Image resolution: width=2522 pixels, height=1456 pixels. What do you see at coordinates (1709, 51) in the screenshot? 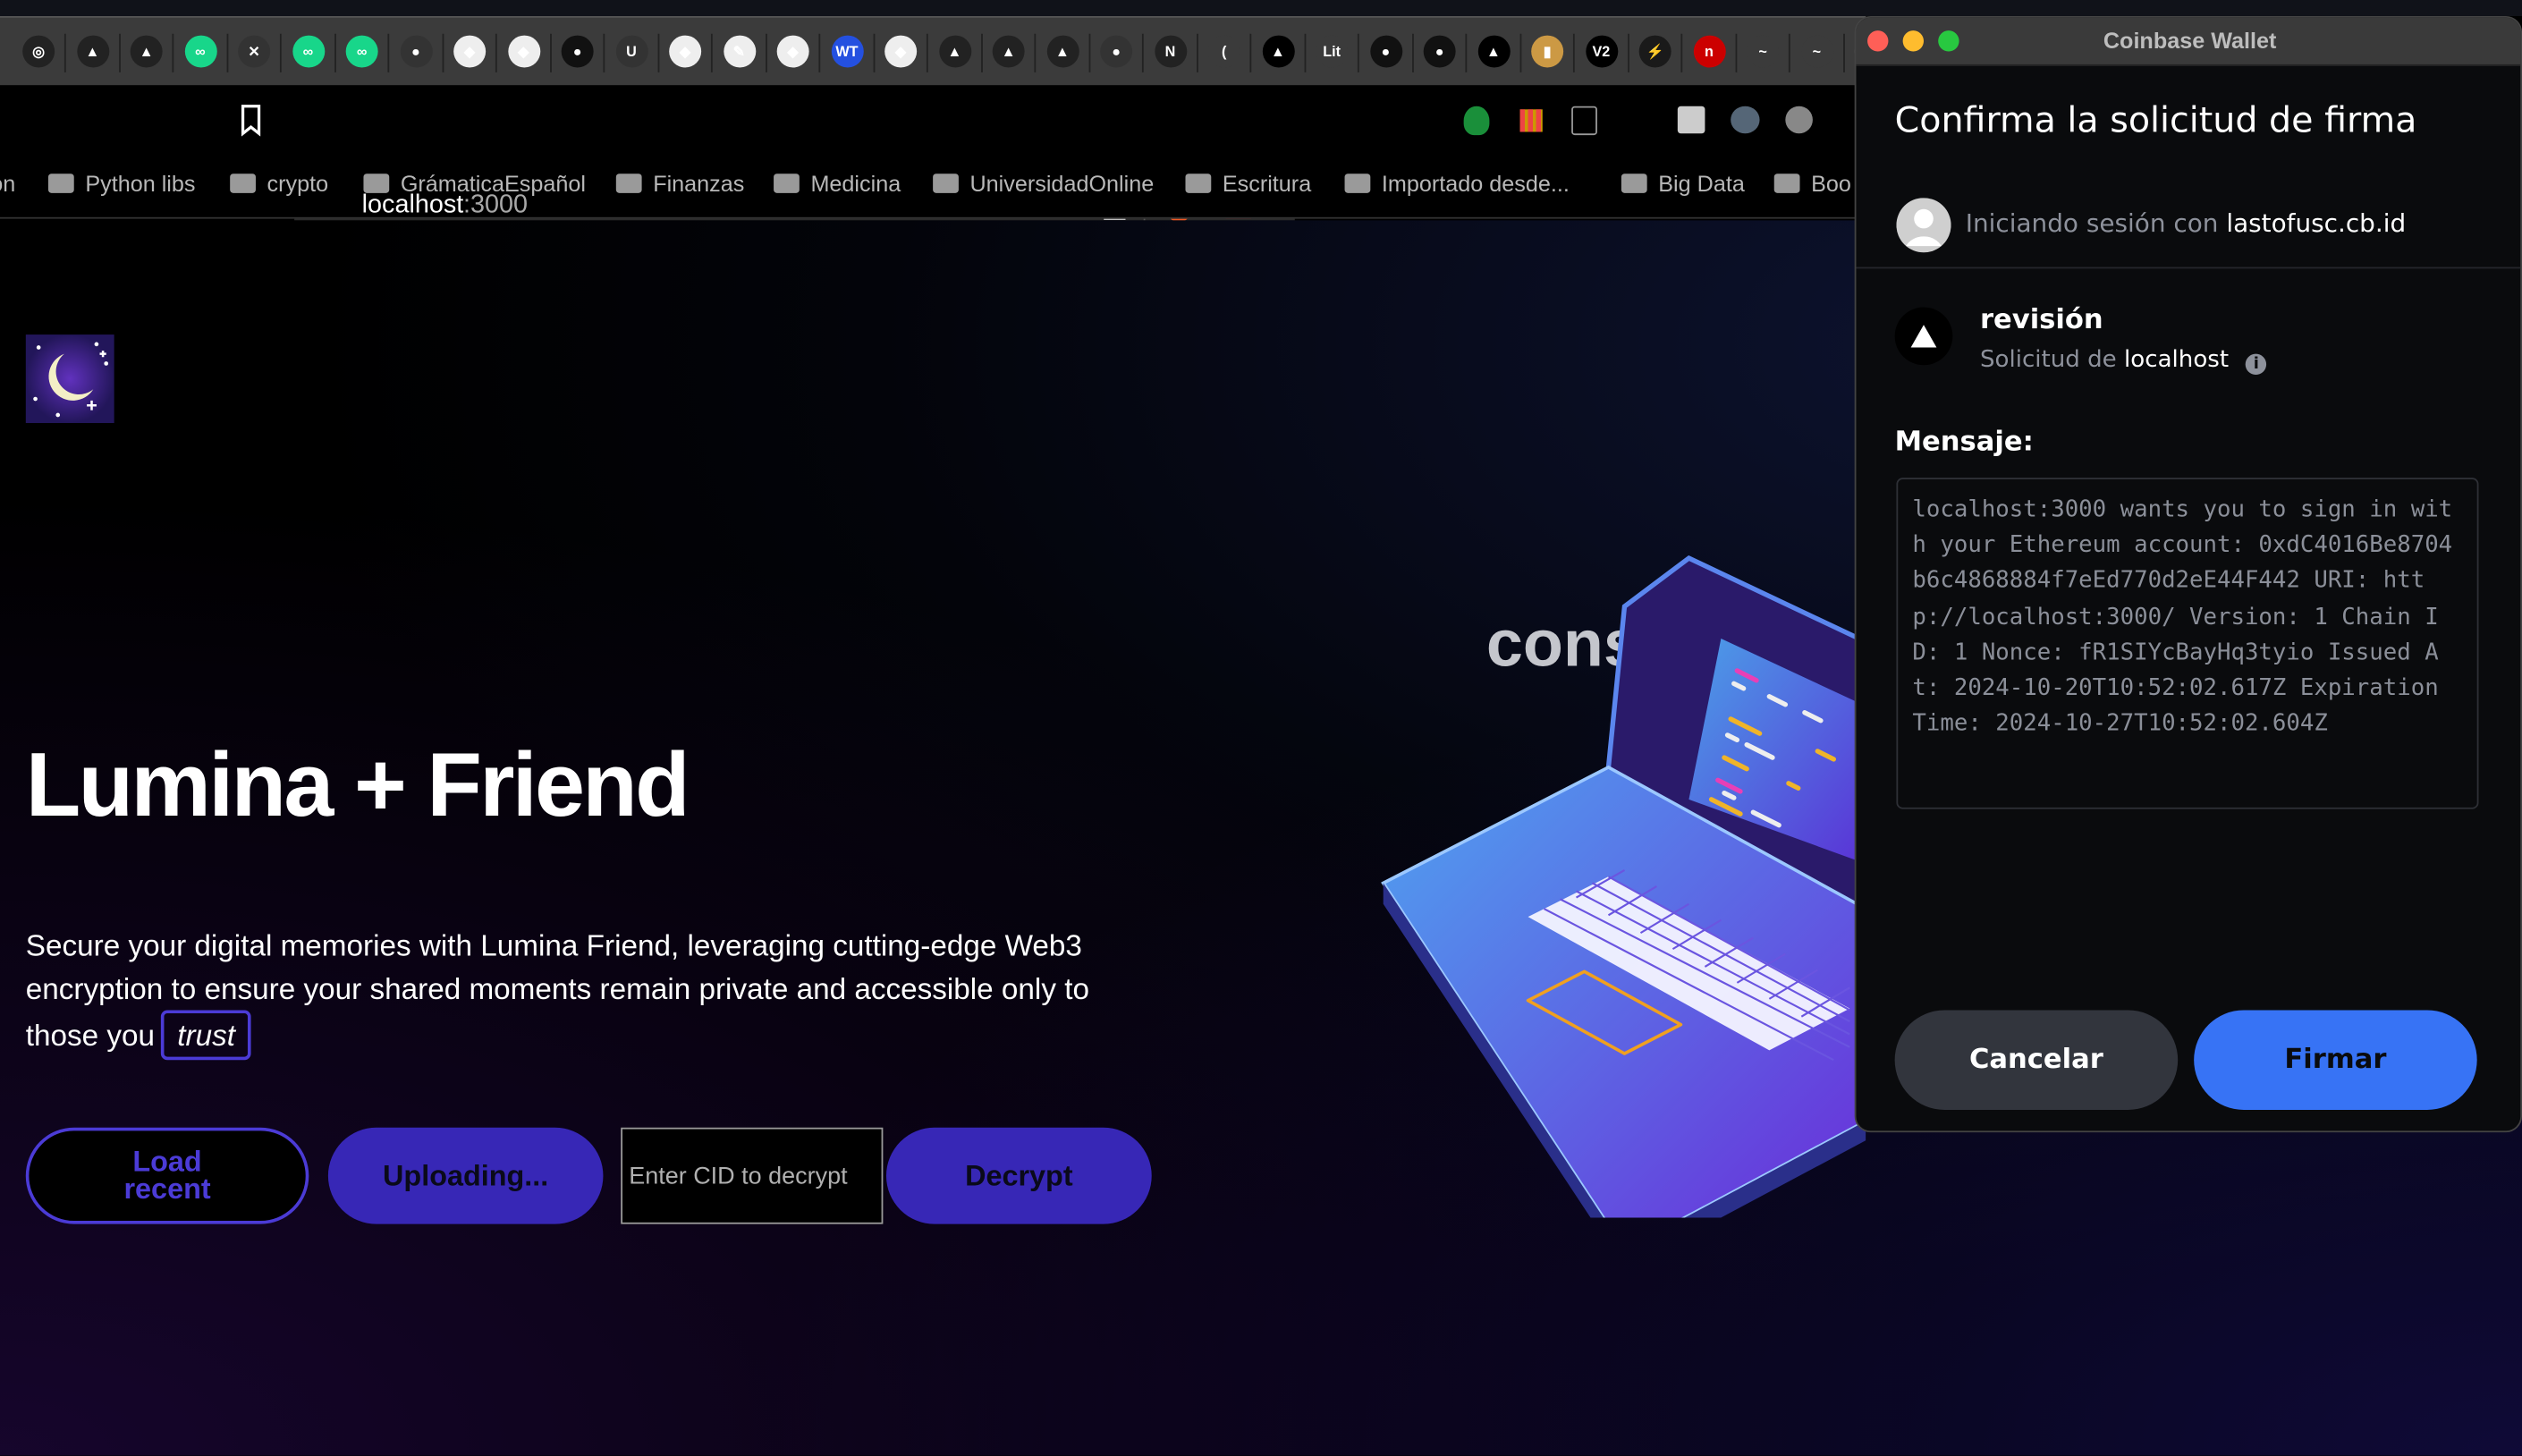
I see `n-red-icon: n` at bounding box center [1709, 51].